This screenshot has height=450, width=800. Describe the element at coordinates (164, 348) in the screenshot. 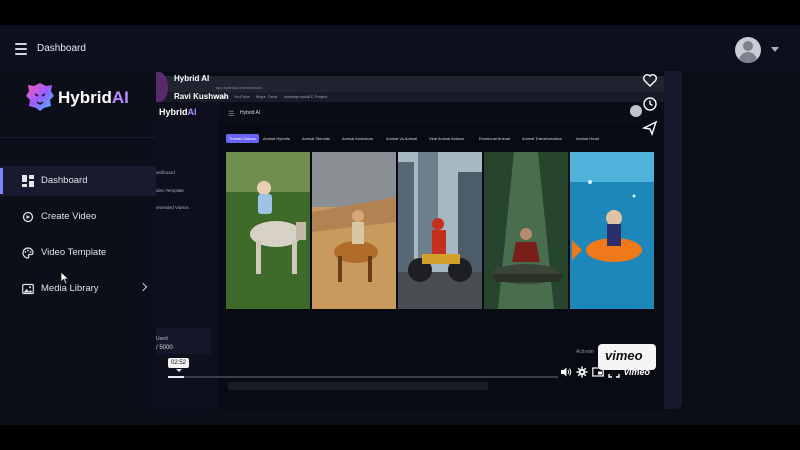

I see `usage-value: / 5000` at that location.